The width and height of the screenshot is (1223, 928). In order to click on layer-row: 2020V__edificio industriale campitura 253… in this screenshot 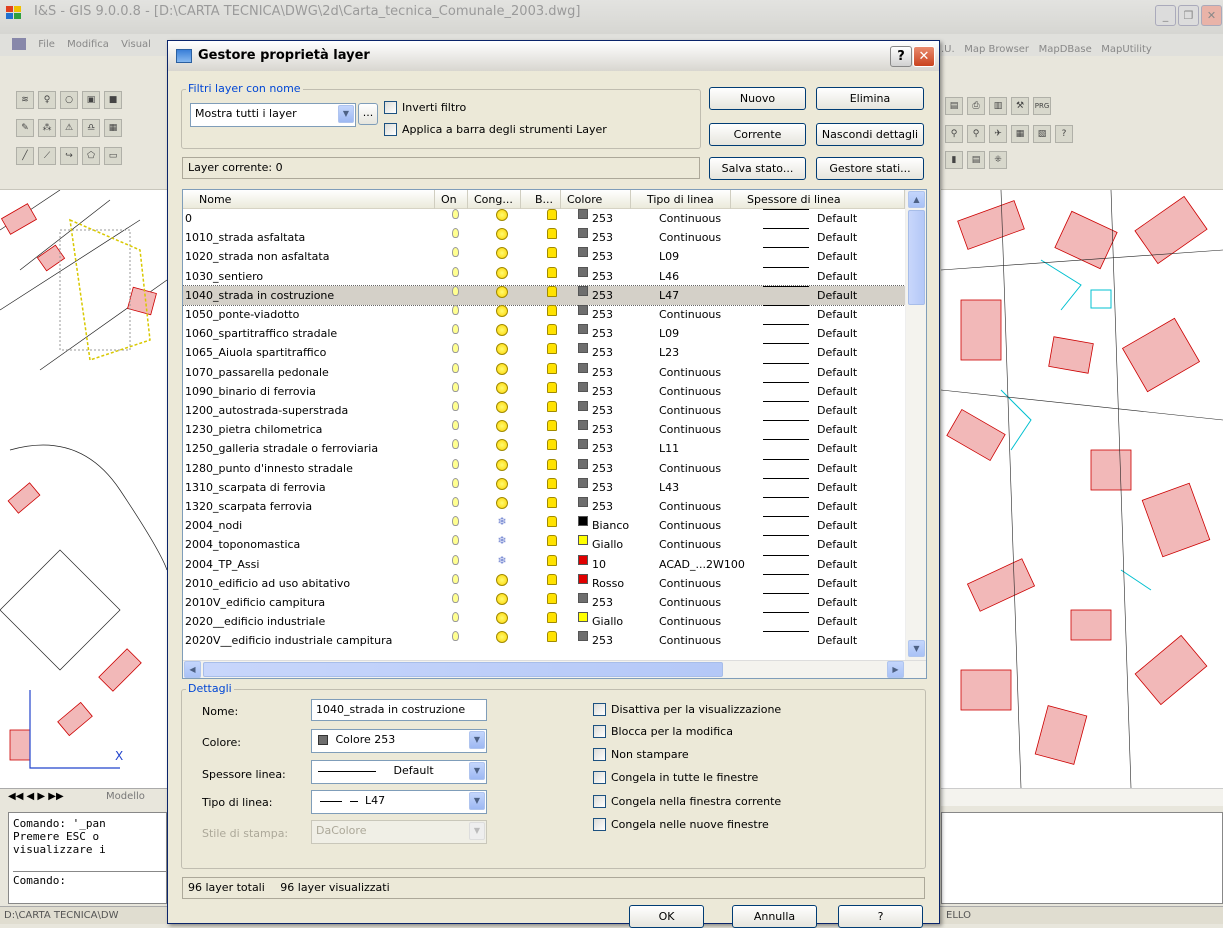, I will do `click(544, 640)`.